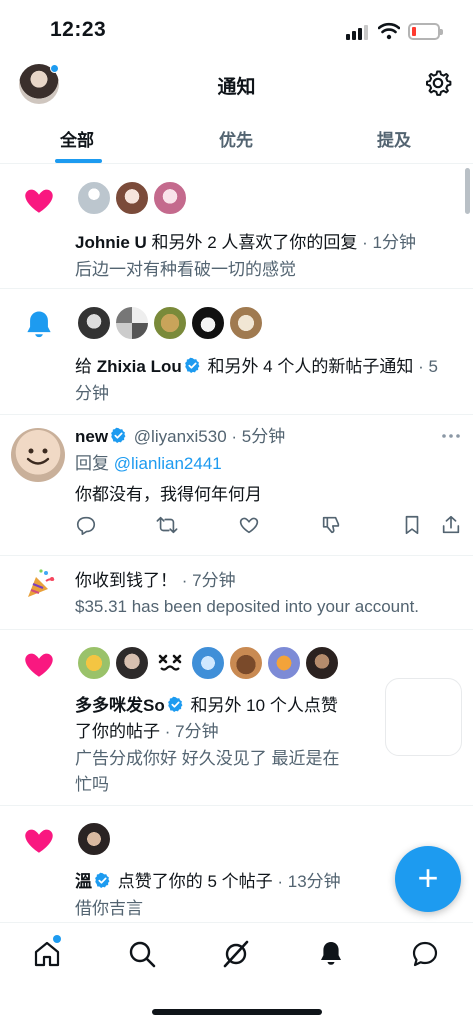 Image resolution: width=473 pixels, height=1024 pixels. I want to click on post-snippet: 后边一对有种看破一切的感觉, so click(185, 269).